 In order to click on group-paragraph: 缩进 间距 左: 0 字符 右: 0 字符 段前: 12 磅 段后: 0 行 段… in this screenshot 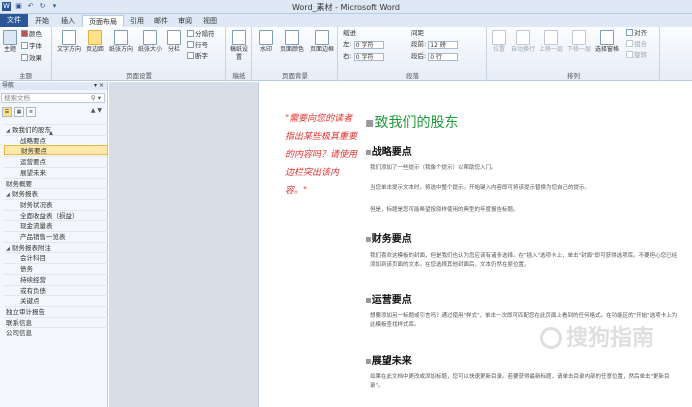, I will do `click(413, 54)`.